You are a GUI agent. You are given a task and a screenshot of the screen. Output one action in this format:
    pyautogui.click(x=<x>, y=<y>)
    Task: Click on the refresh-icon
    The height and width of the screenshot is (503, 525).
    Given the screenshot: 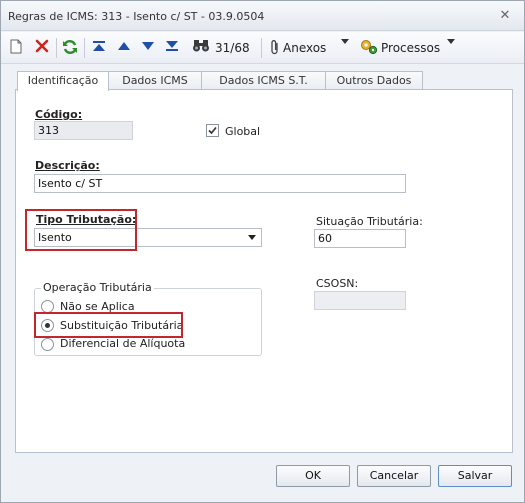 What is the action you would take?
    pyautogui.click(x=70, y=48)
    